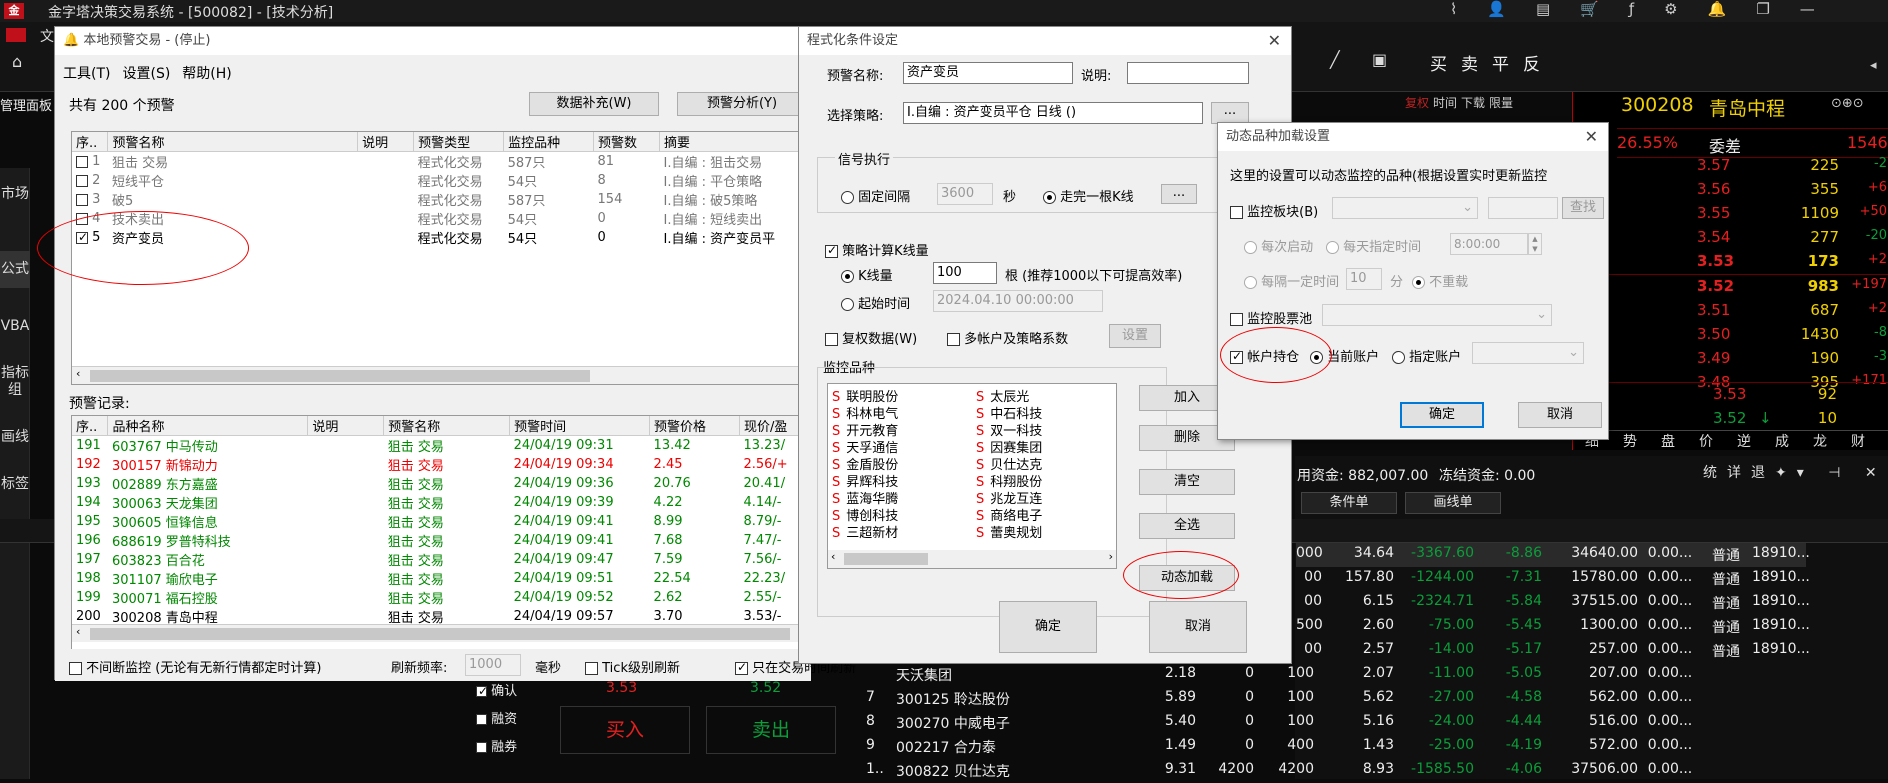 The width and height of the screenshot is (1888, 783). What do you see at coordinates (208, 426) in the screenshot?
I see `record-col-header: 品种名称` at bounding box center [208, 426].